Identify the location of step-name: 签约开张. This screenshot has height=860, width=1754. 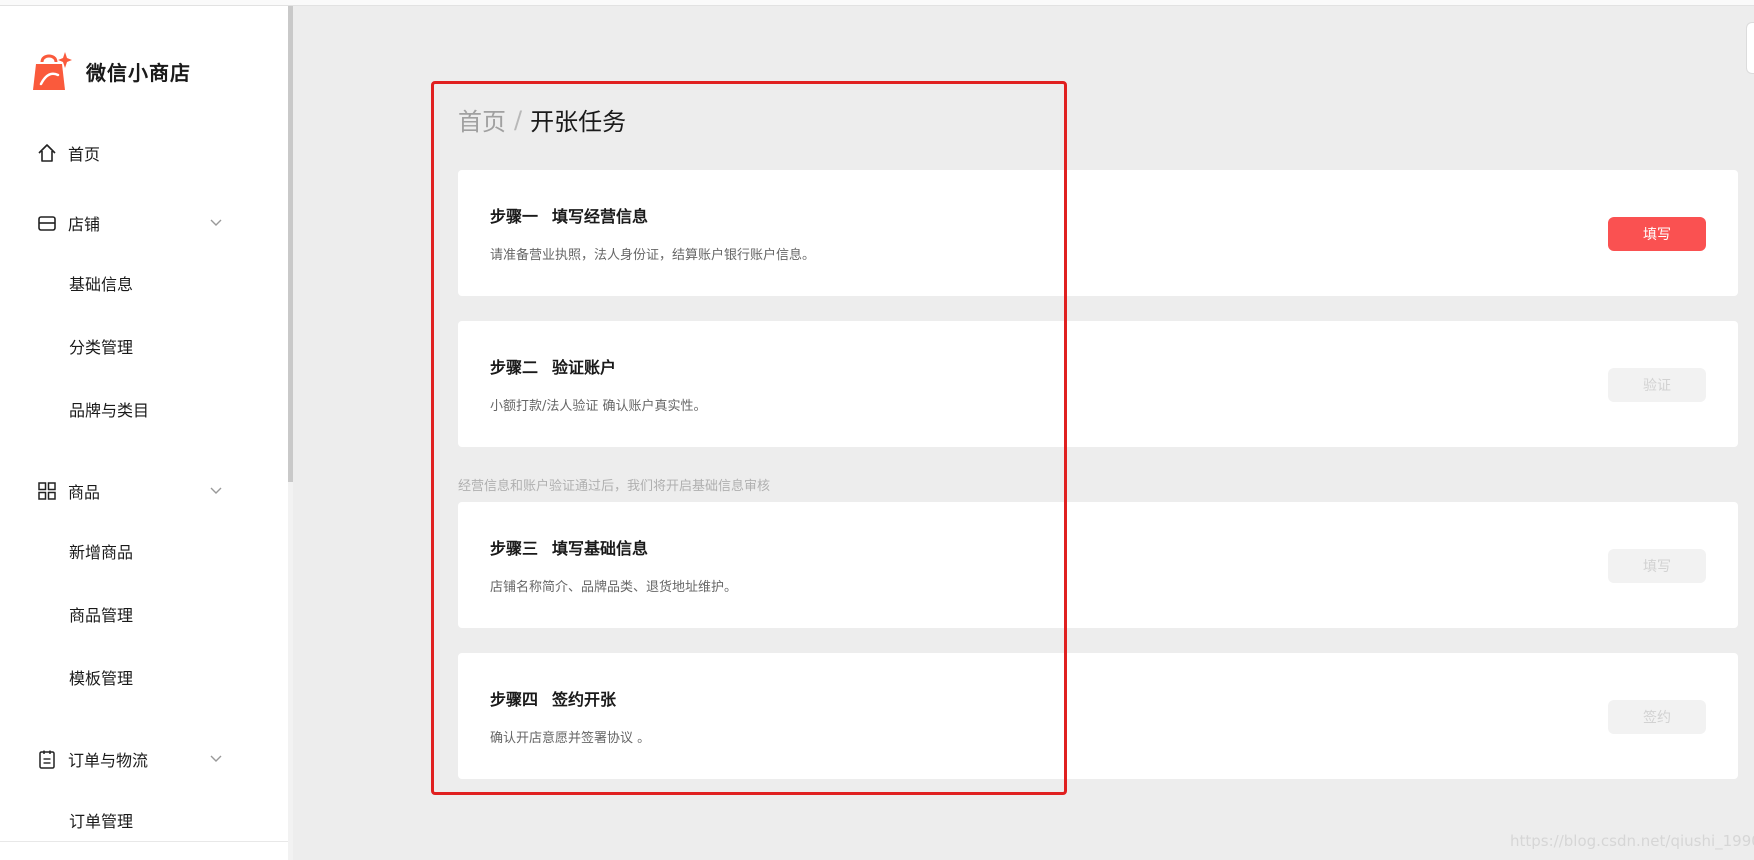
(584, 699).